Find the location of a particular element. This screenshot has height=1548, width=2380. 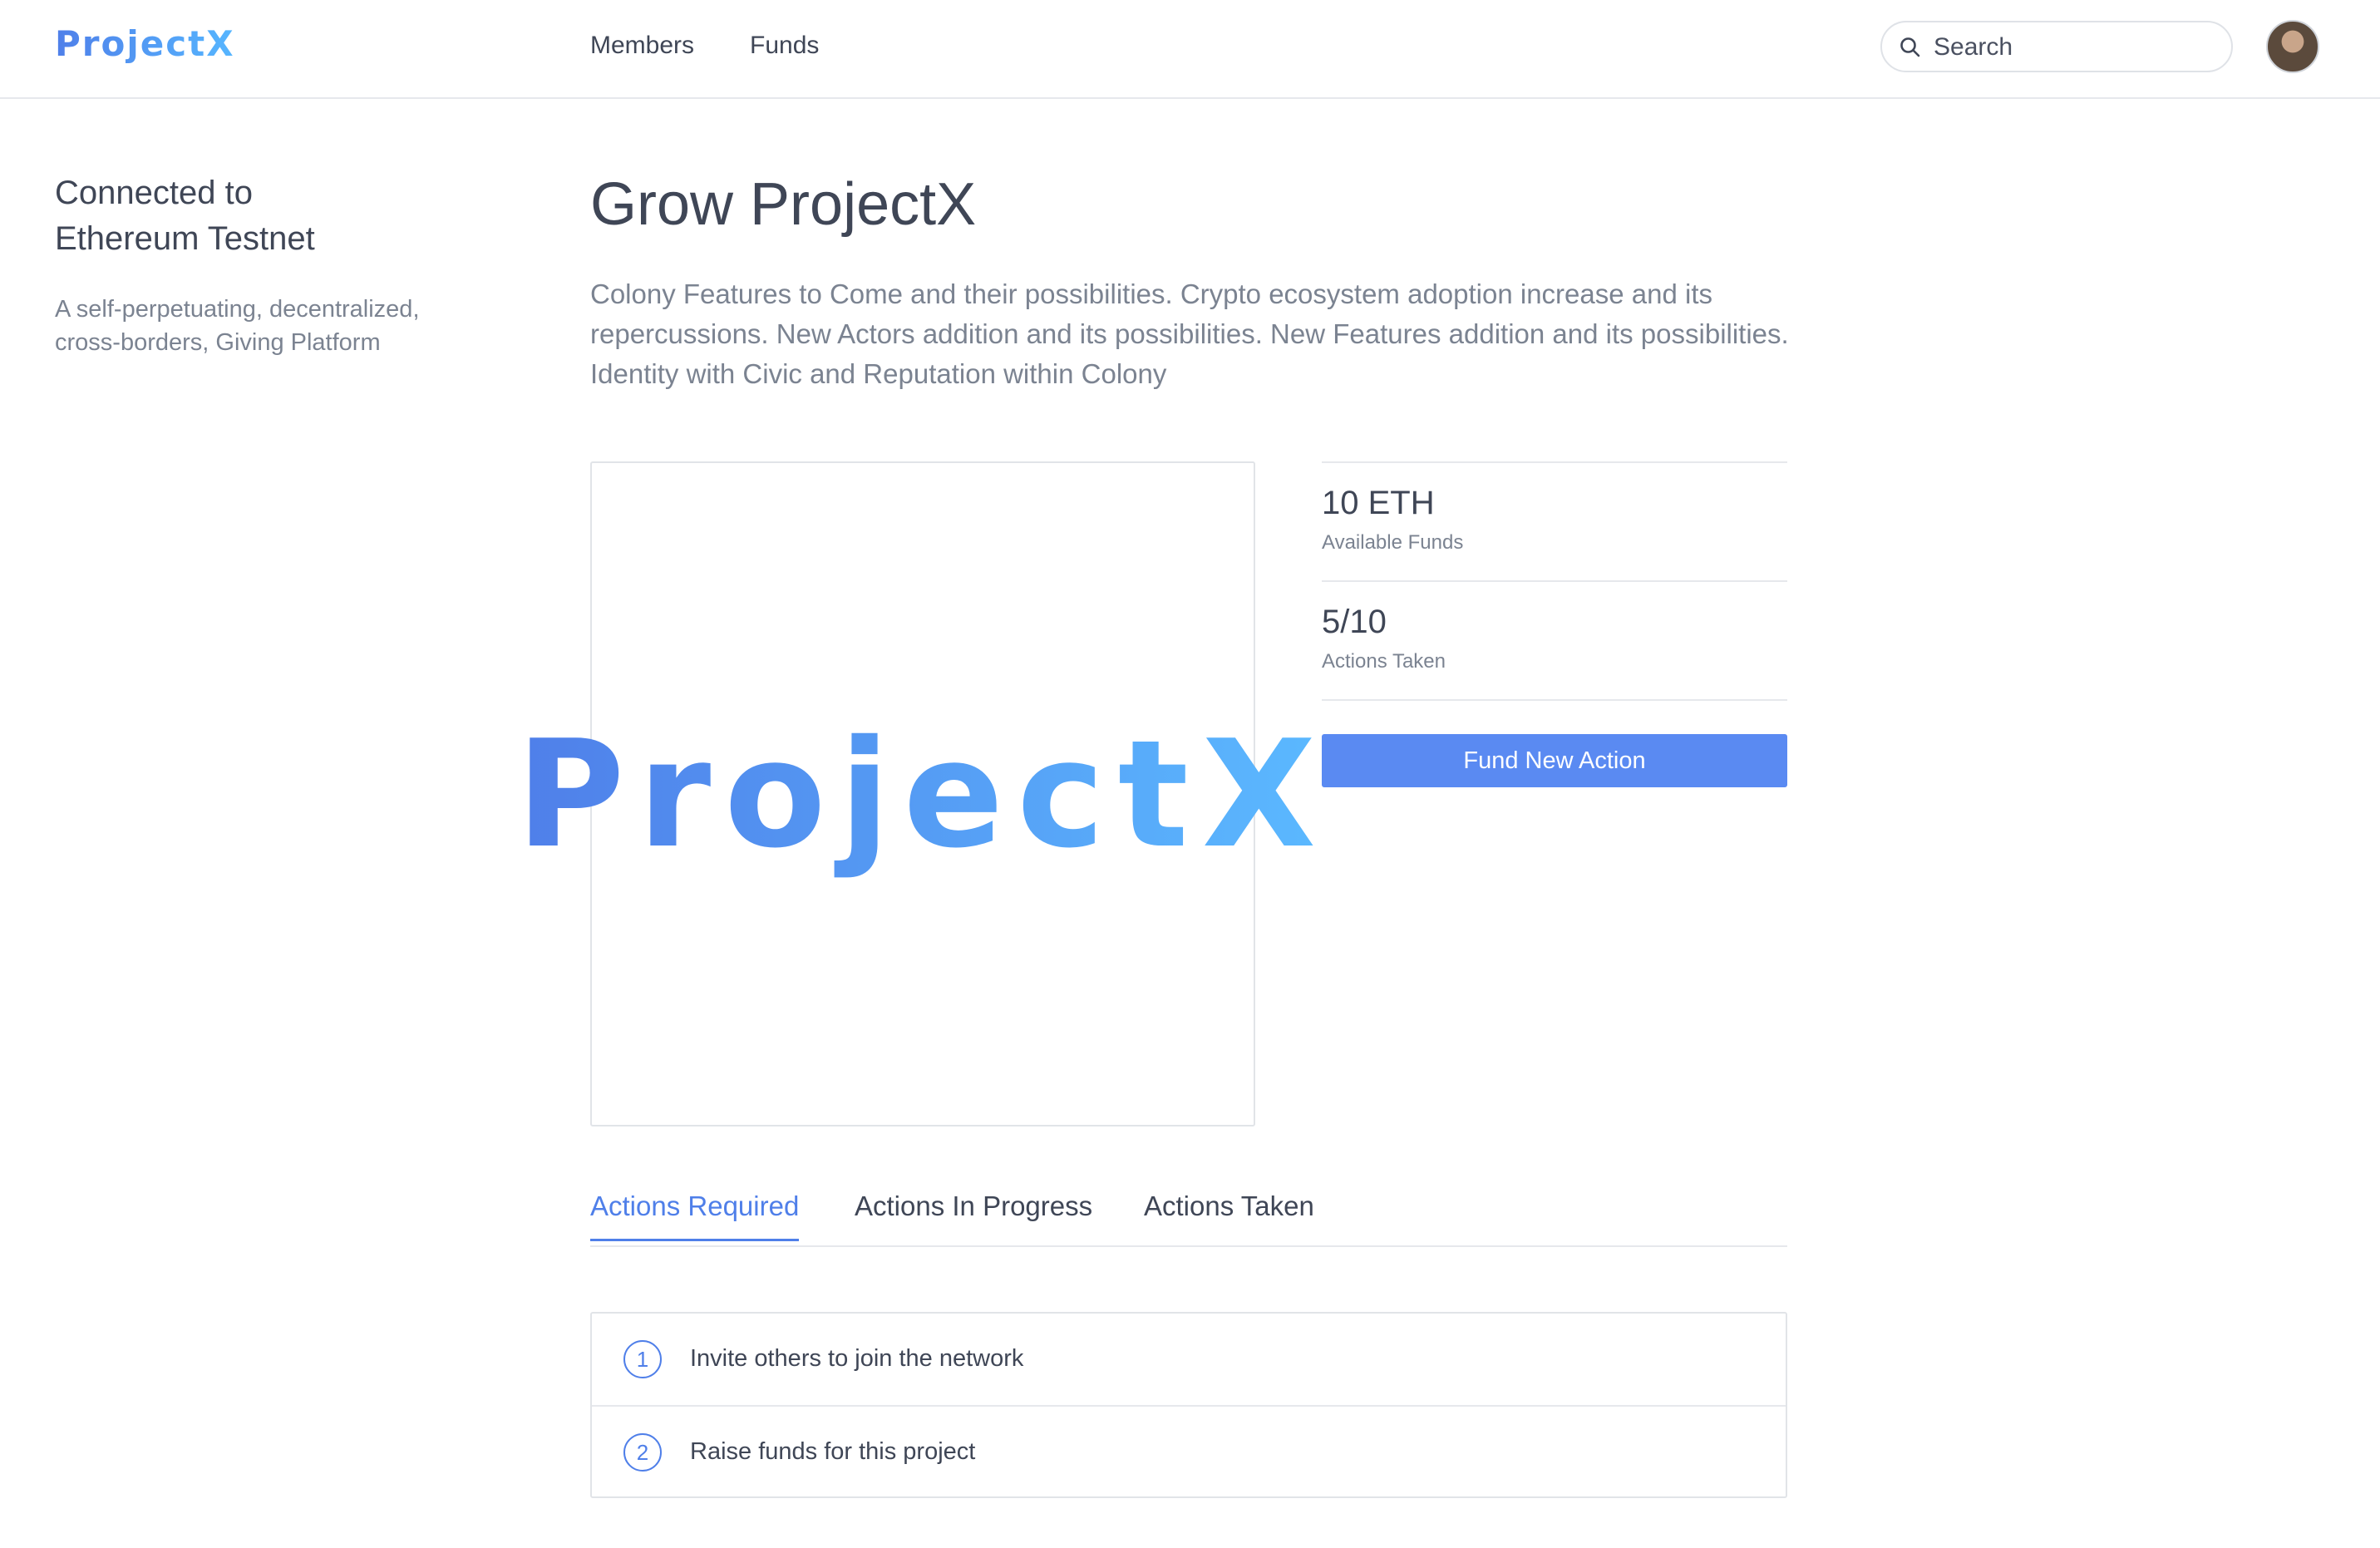

available-funds-label: Available Funds is located at coordinates (1393, 542).